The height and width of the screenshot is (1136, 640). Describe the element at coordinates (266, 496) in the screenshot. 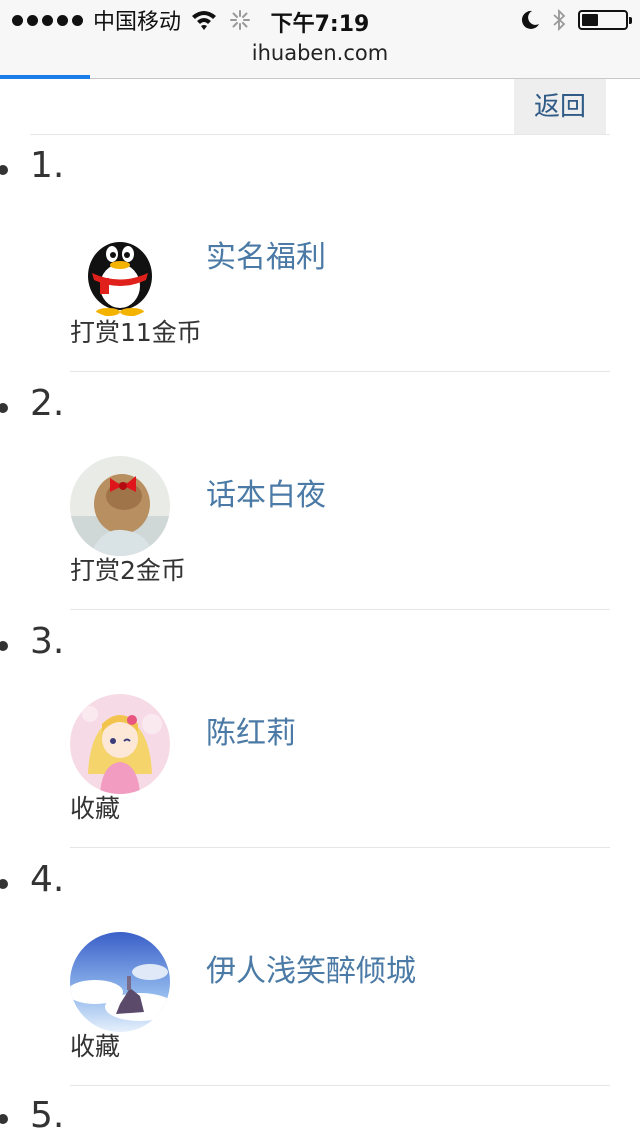

I see `user-name-link: 话本白夜` at that location.